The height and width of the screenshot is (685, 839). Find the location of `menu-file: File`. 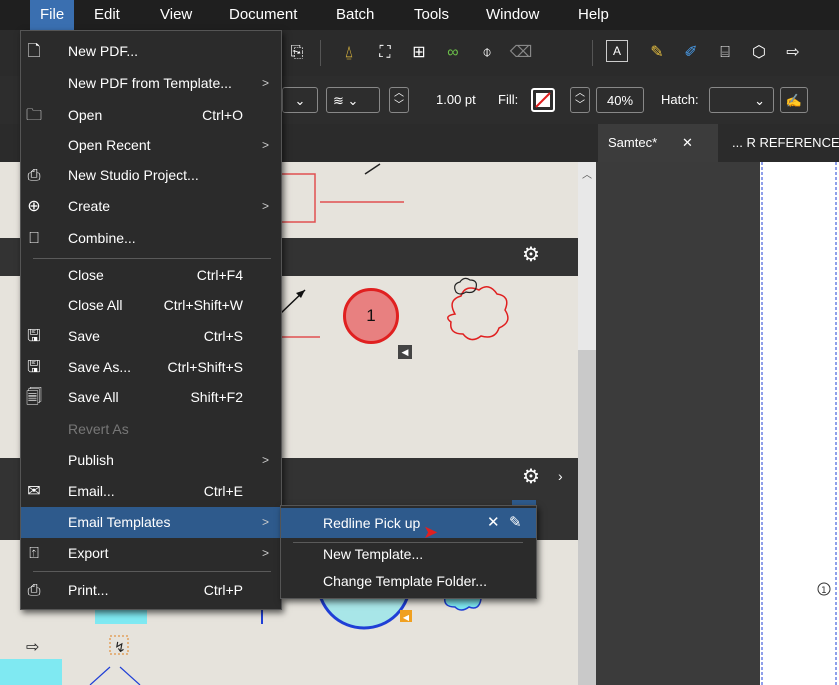

menu-file: File is located at coordinates (52, 15).